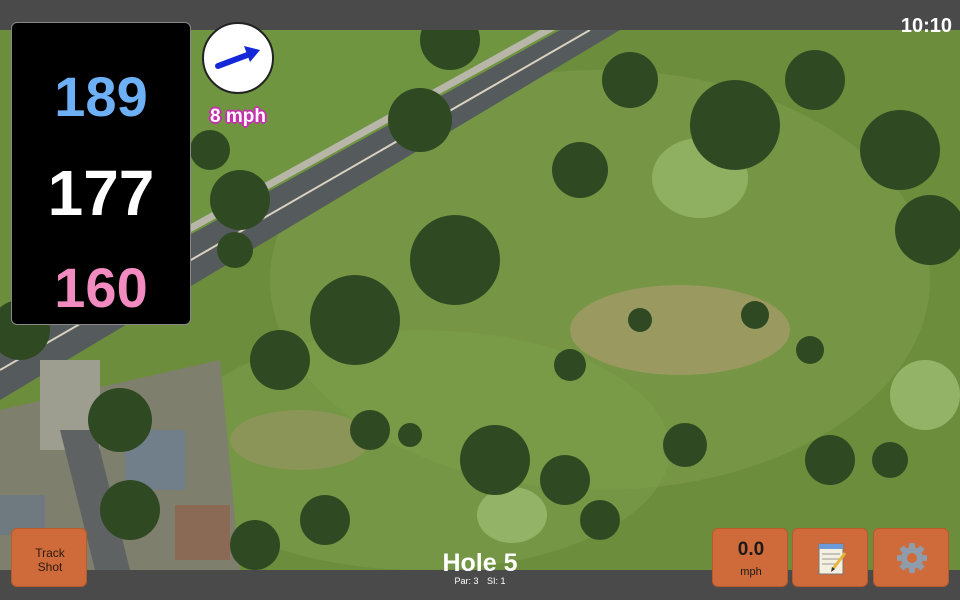 The height and width of the screenshot is (600, 960). I want to click on speed-unit: mph, so click(751, 572).